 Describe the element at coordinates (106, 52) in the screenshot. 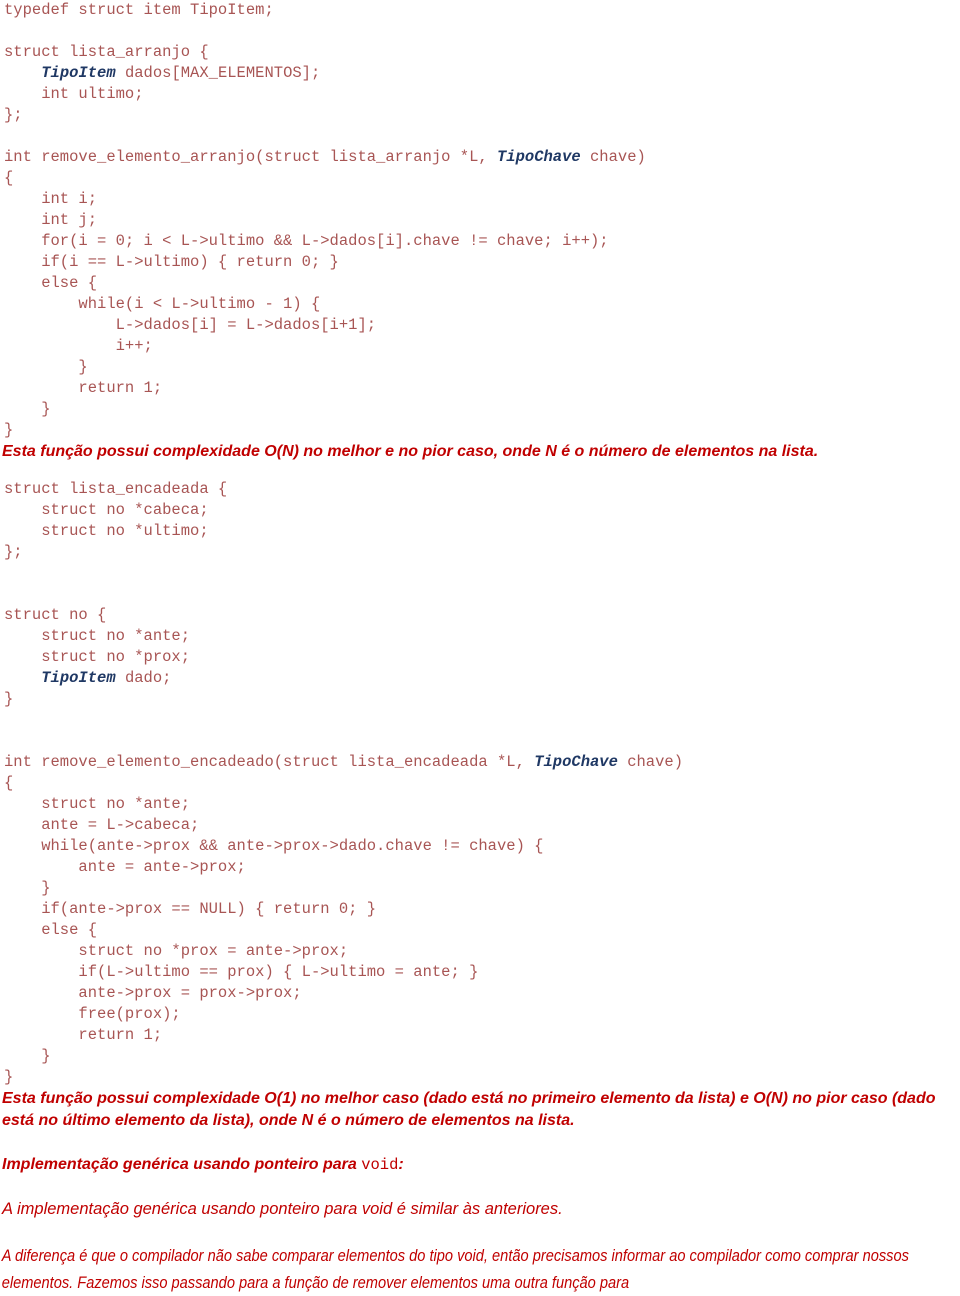

I see `code-struct-lista-arranjo-open: struct lista_arranjo {` at that location.